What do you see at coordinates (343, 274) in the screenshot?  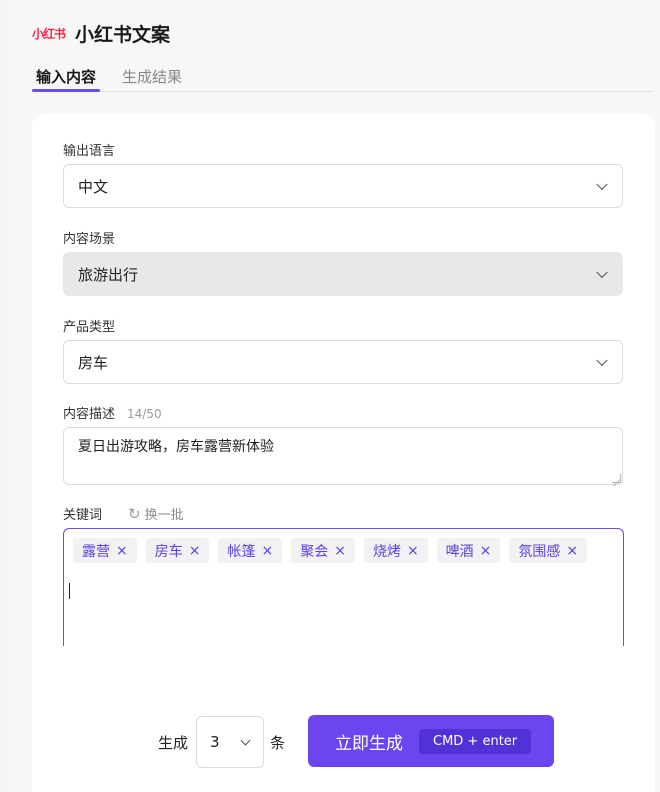 I see `scene-select: 旅游出行` at bounding box center [343, 274].